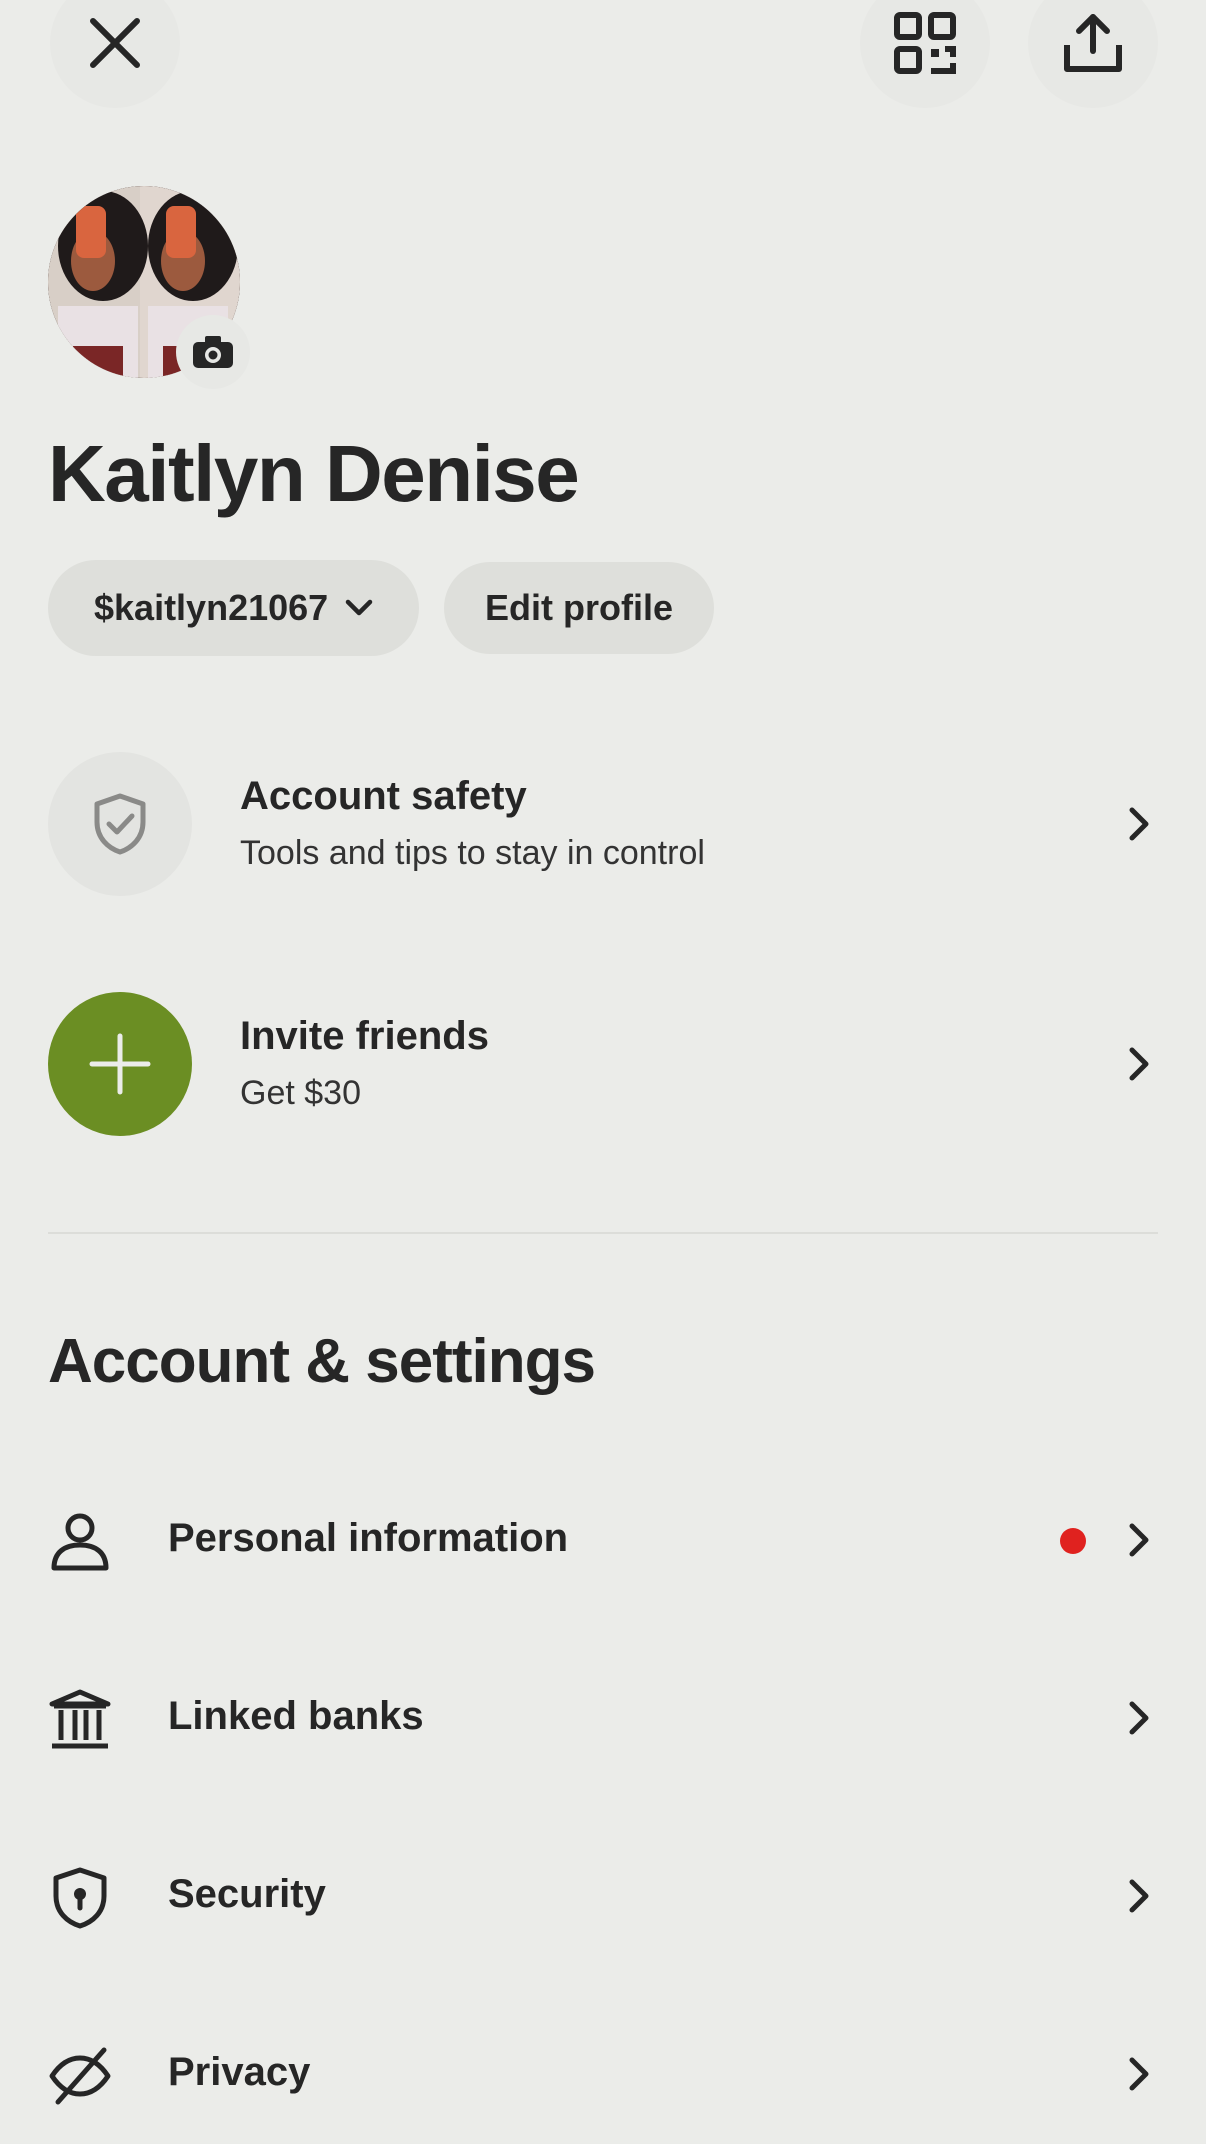 The height and width of the screenshot is (2144, 1206). What do you see at coordinates (603, 2074) in the screenshot?
I see `settings-item-privacy: Privacy` at bounding box center [603, 2074].